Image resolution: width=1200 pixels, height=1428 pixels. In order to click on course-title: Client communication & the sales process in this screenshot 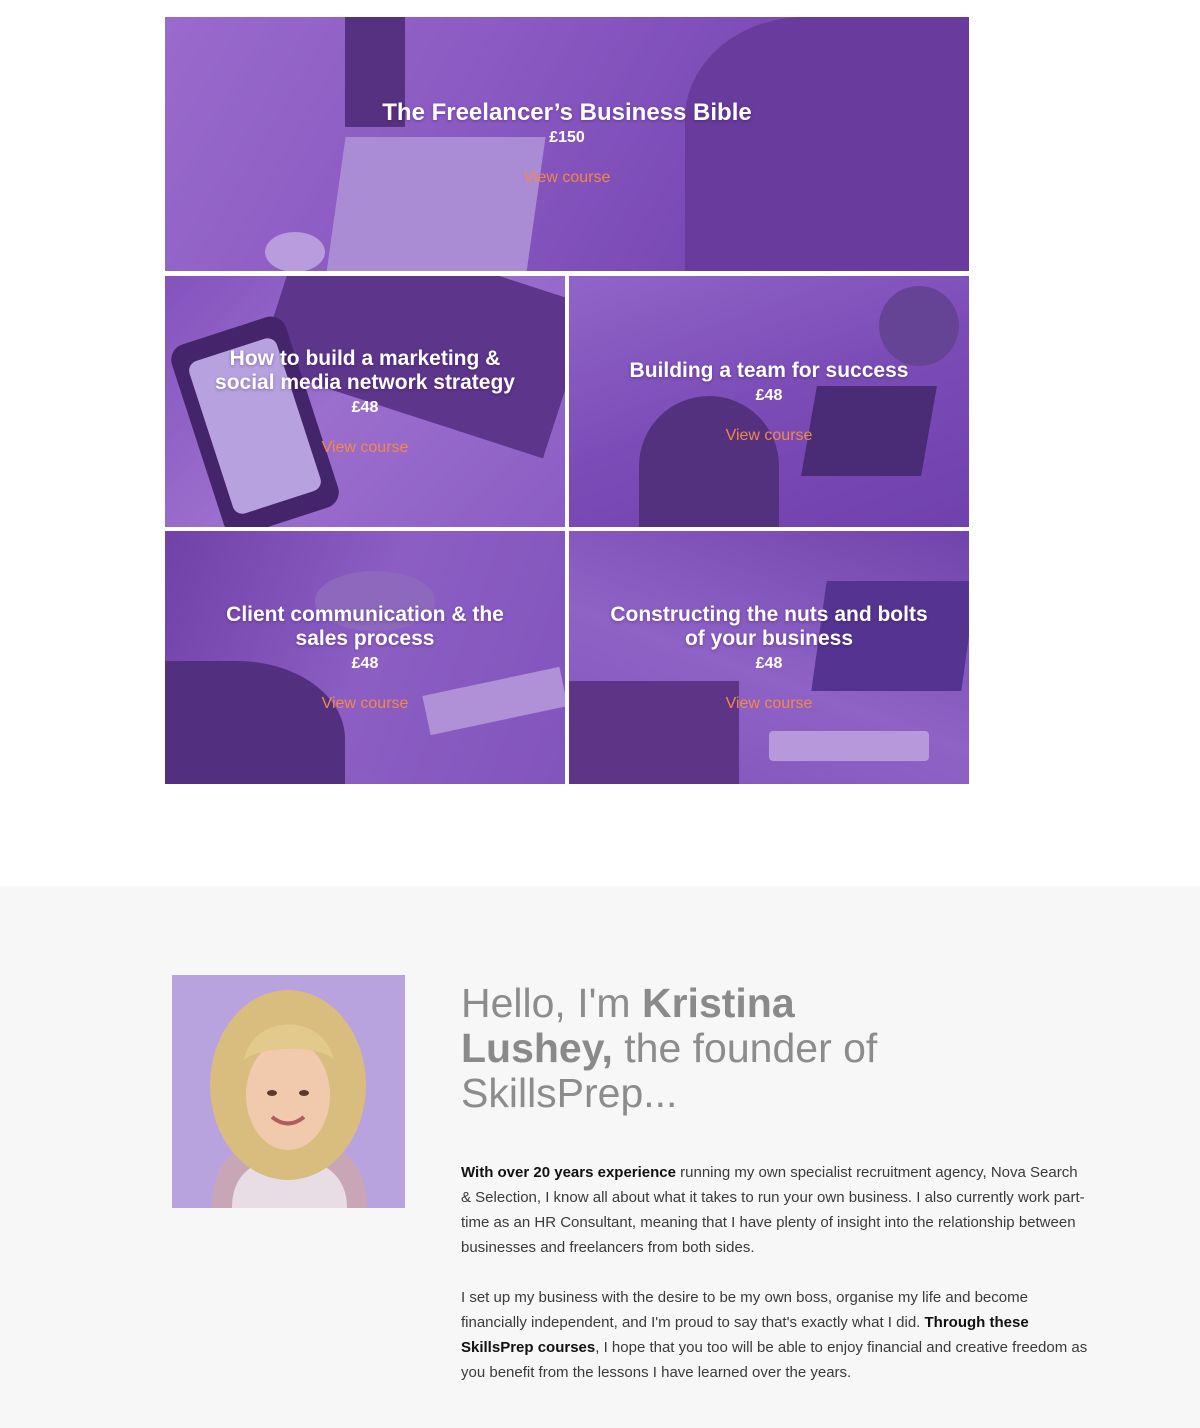, I will do `click(365, 626)`.